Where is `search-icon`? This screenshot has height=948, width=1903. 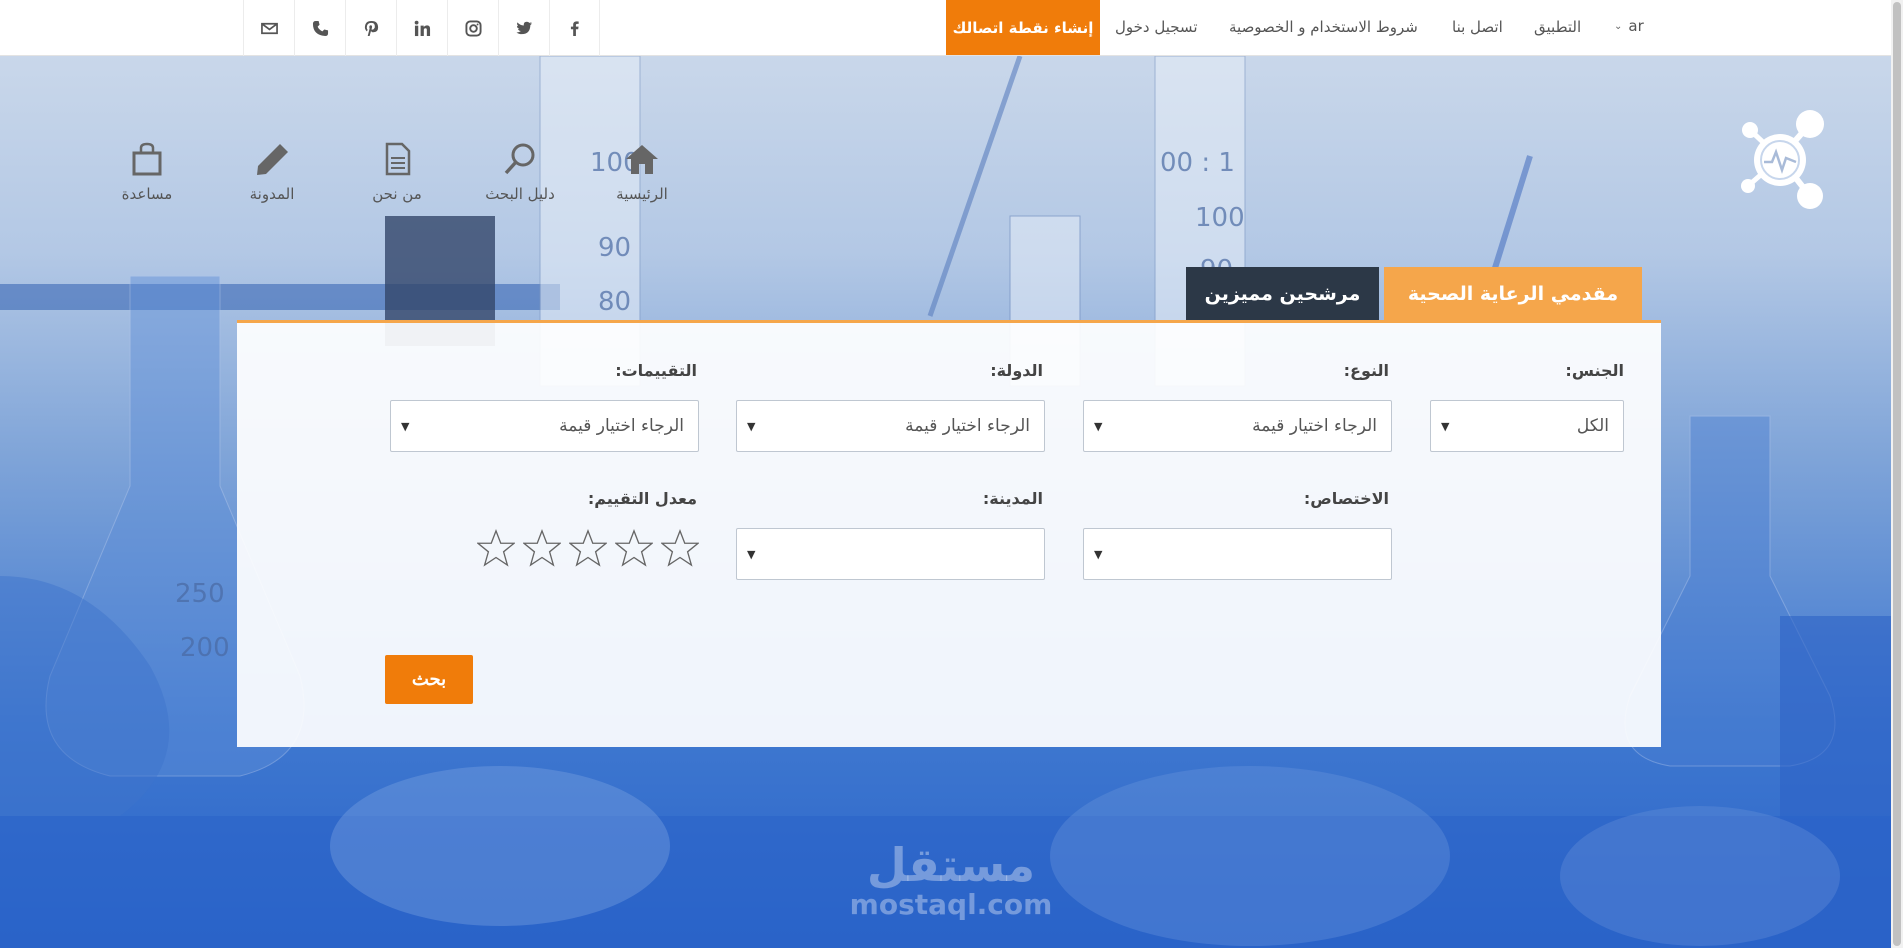
search-icon is located at coordinates (519, 159).